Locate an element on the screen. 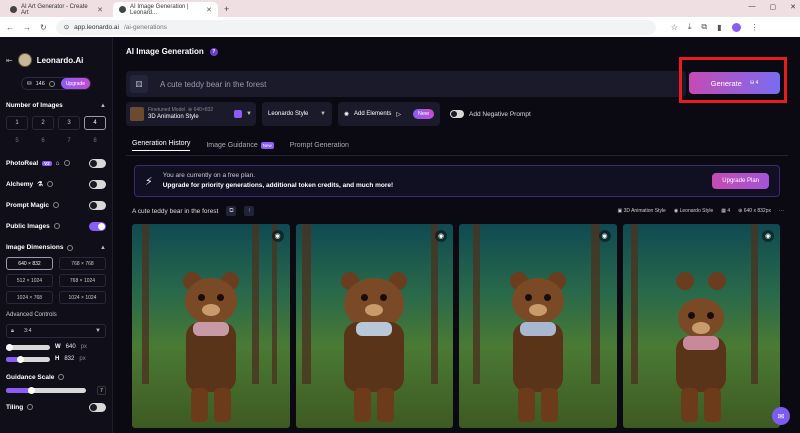 This screenshot has width=800, height=433. num-images-option: 2 is located at coordinates (43, 123).